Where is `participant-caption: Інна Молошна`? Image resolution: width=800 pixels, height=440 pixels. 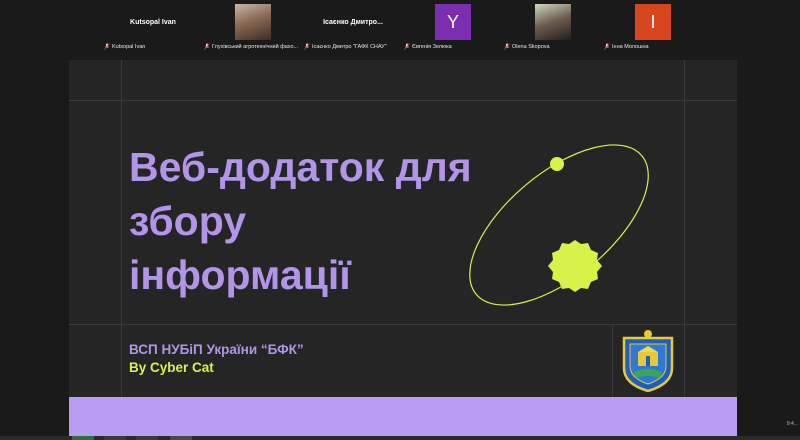 participant-caption: Інна Молошна is located at coordinates (626, 46).